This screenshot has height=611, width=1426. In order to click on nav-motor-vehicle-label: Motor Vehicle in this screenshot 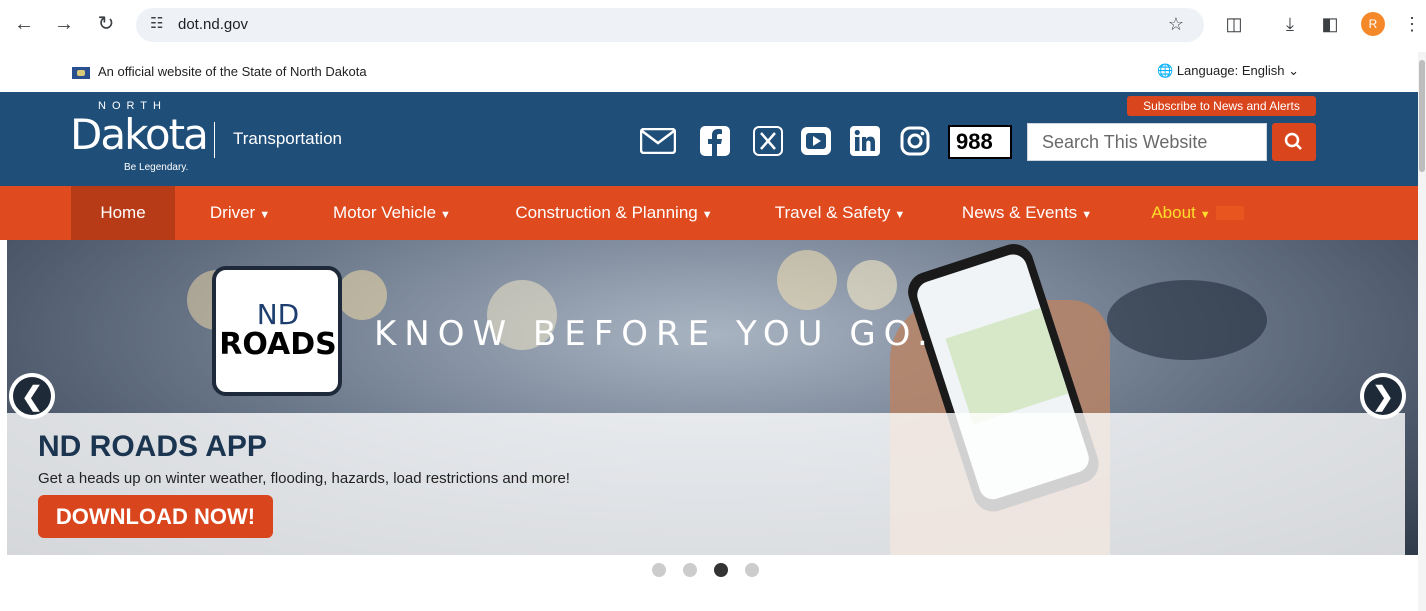, I will do `click(385, 212)`.